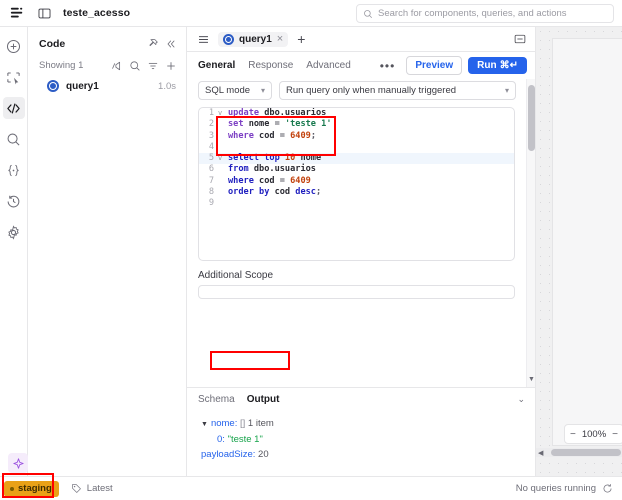  I want to click on code-line: 4, so click(356, 147).